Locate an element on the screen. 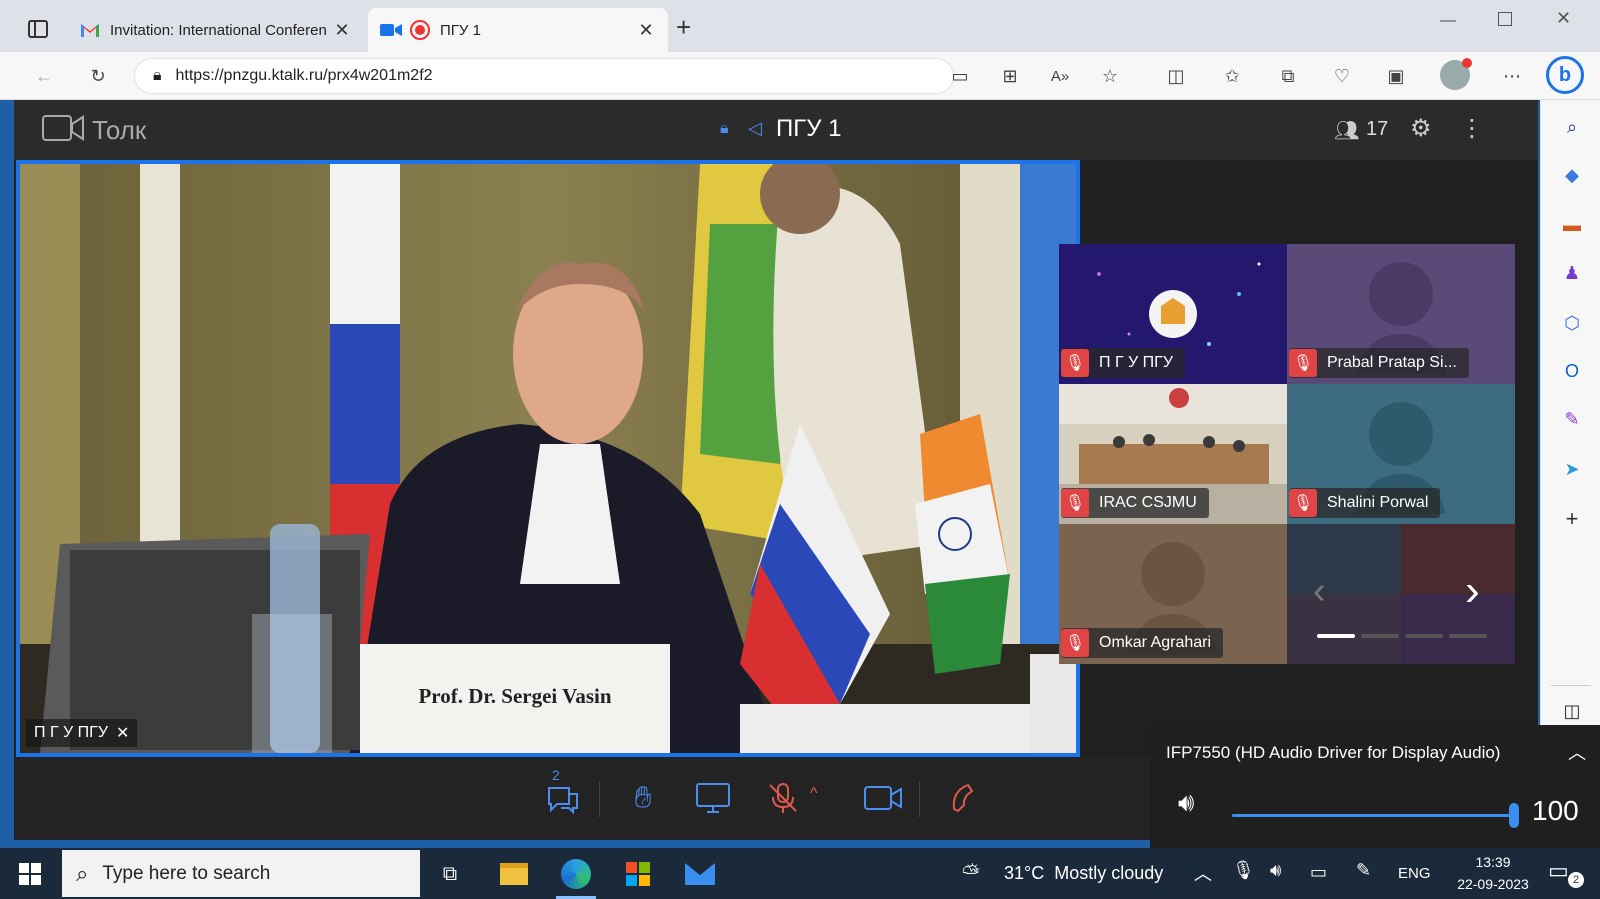  input-language: ENG is located at coordinates (1414, 873).